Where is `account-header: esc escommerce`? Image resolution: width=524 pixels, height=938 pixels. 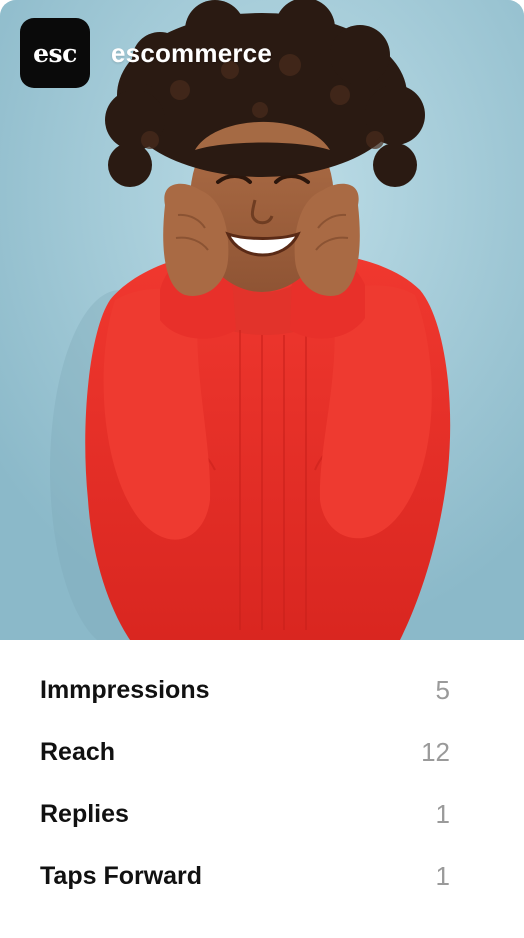
account-header: esc escommerce is located at coordinates (146, 53).